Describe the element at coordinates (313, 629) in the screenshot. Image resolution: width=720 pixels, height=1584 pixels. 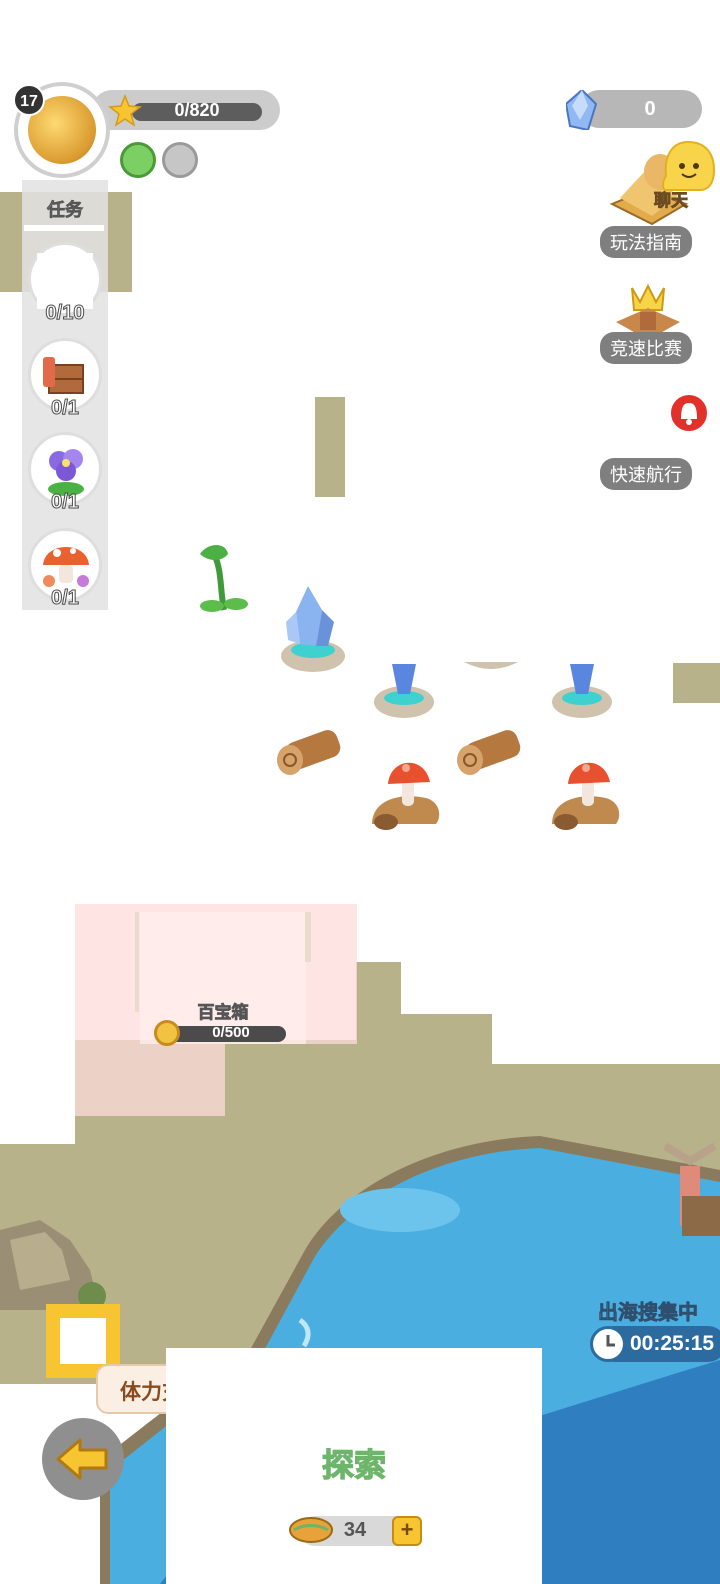
I see `crystal-icon` at that location.